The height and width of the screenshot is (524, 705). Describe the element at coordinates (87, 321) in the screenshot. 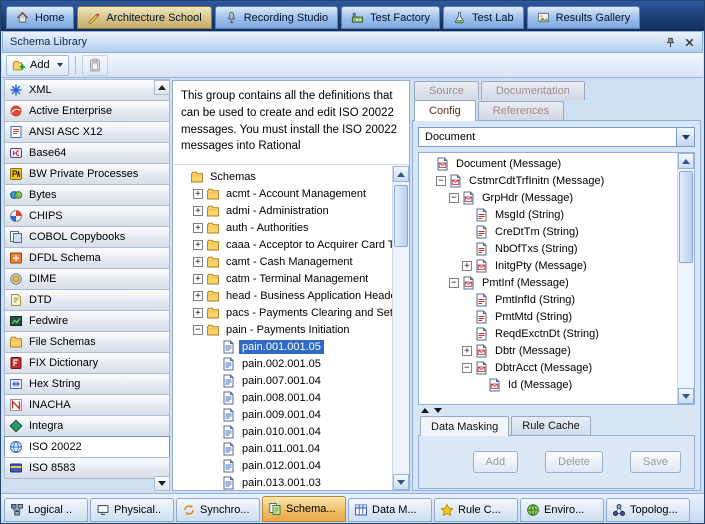

I see `schema-type-item: Fedwire` at that location.